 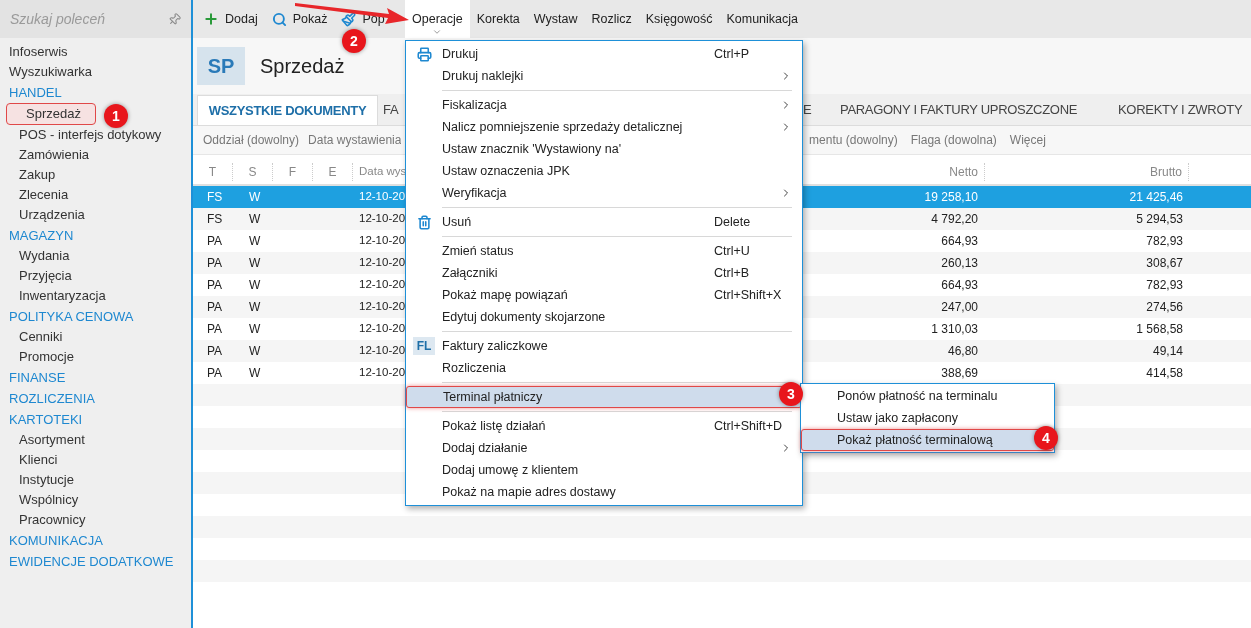 What do you see at coordinates (732, 54) in the screenshot?
I see `shortcut-label: Ctrl+P` at bounding box center [732, 54].